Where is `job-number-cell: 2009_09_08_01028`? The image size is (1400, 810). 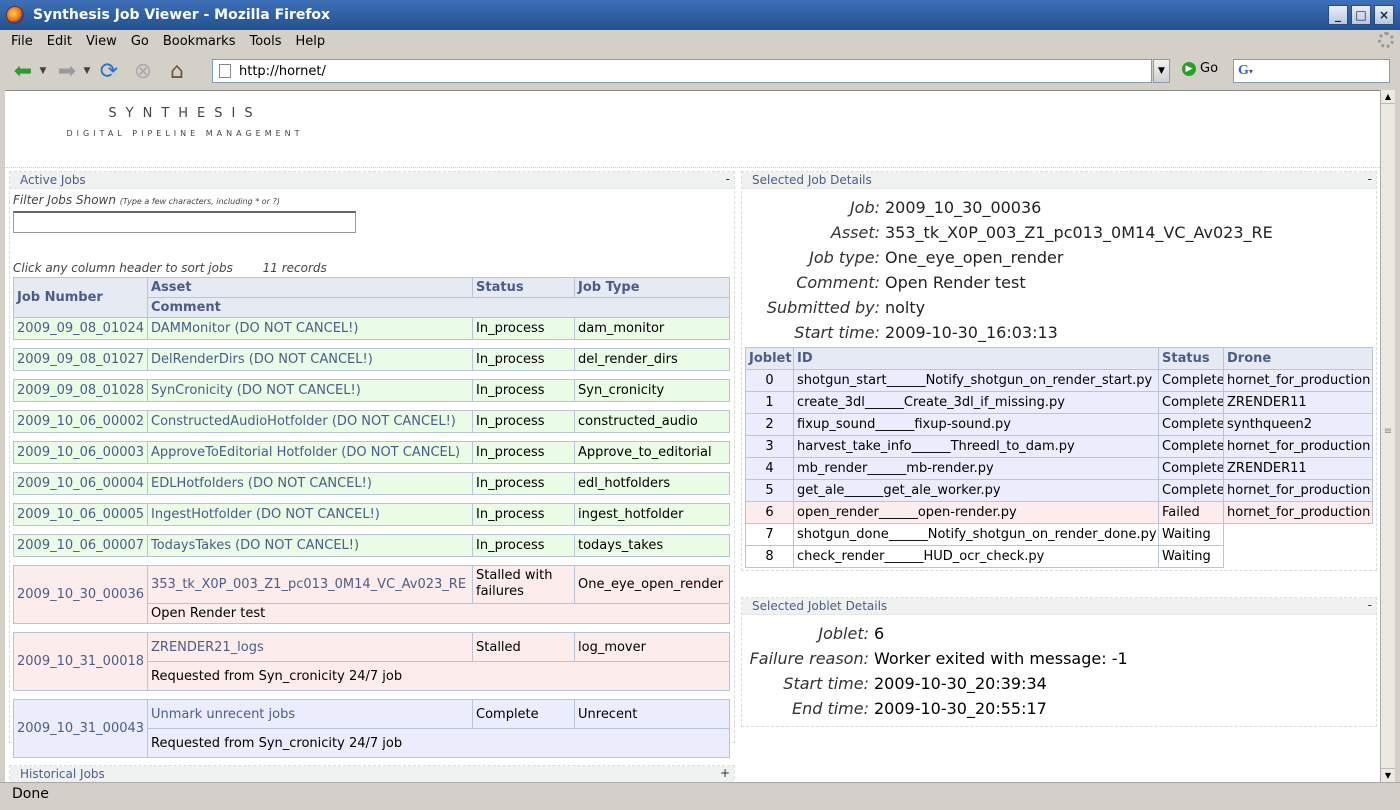 job-number-cell: 2009_09_08_01028 is located at coordinates (80, 390).